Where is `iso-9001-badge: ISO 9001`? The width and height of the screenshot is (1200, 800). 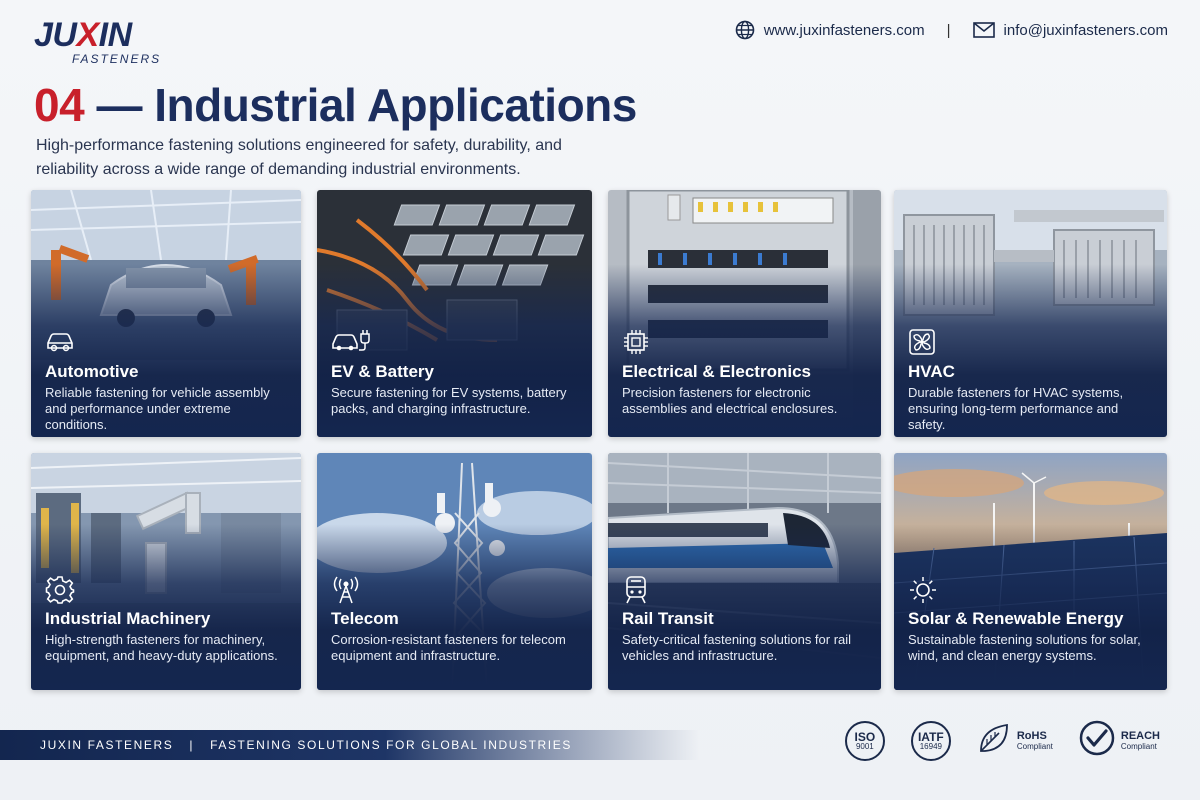 iso-9001-badge: ISO 9001 is located at coordinates (864, 740).